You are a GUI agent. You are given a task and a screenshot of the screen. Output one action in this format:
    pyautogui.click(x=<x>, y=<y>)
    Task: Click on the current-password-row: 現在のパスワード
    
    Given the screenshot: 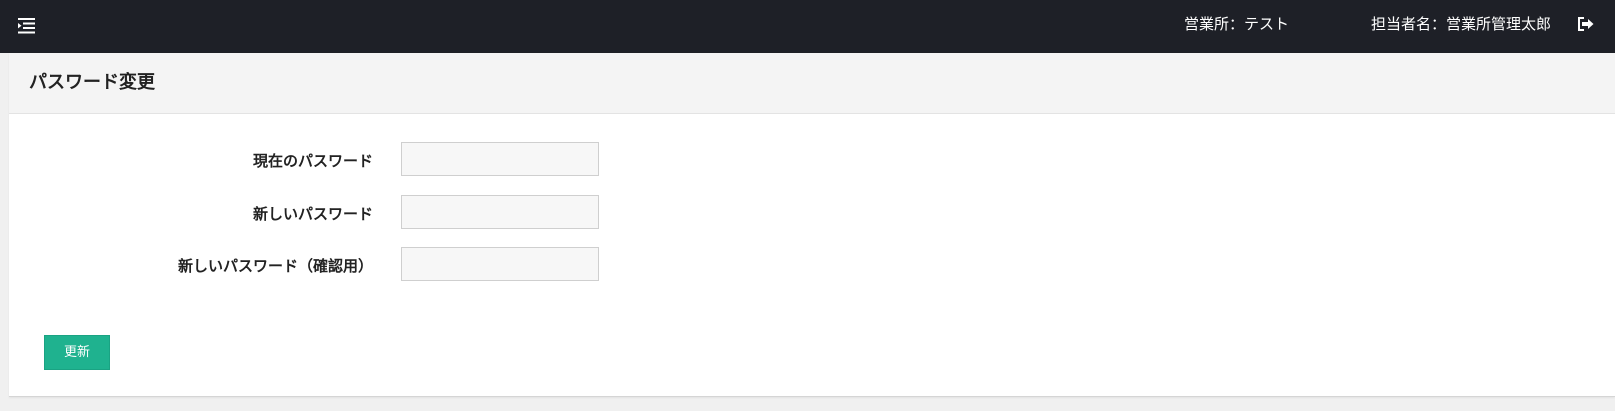 What is the action you would take?
    pyautogui.click(x=309, y=160)
    